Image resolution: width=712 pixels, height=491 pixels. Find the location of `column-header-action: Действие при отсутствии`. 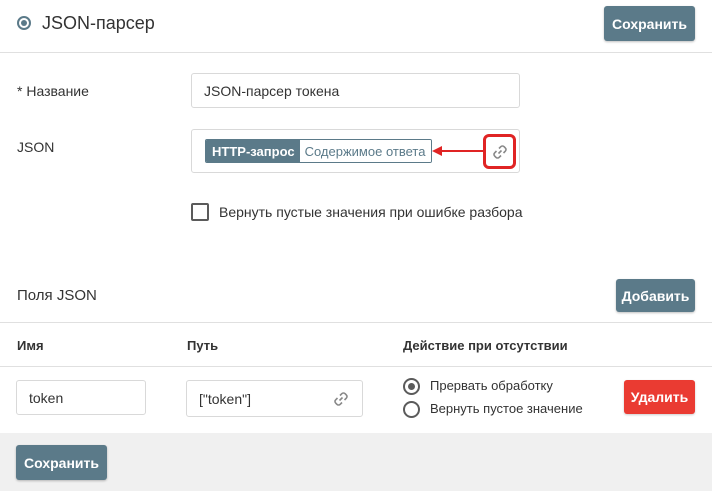

column-header-action: Действие при отсутствии is located at coordinates (485, 345).